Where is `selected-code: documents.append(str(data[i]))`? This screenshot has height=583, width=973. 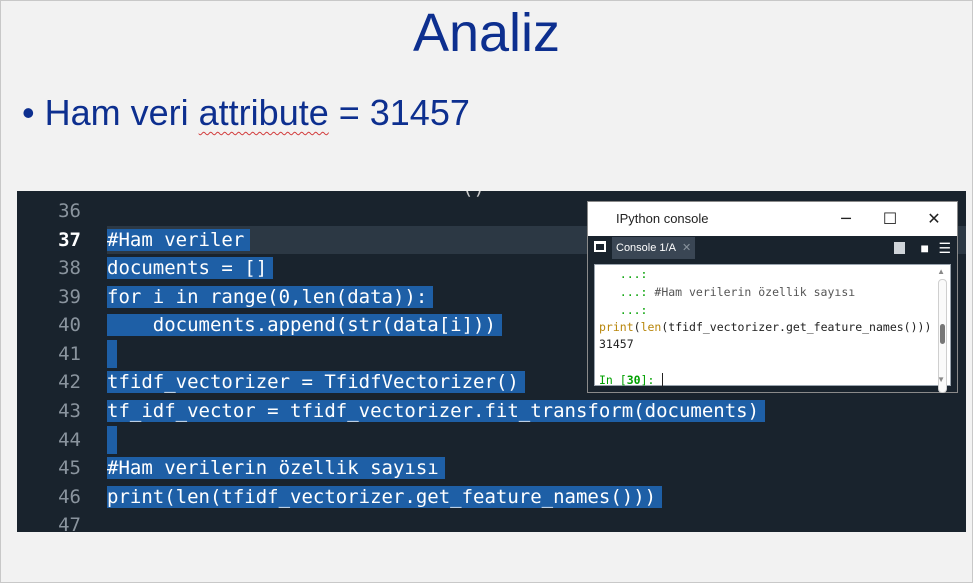
selected-code: documents.append(str(data[i])) is located at coordinates (304, 325).